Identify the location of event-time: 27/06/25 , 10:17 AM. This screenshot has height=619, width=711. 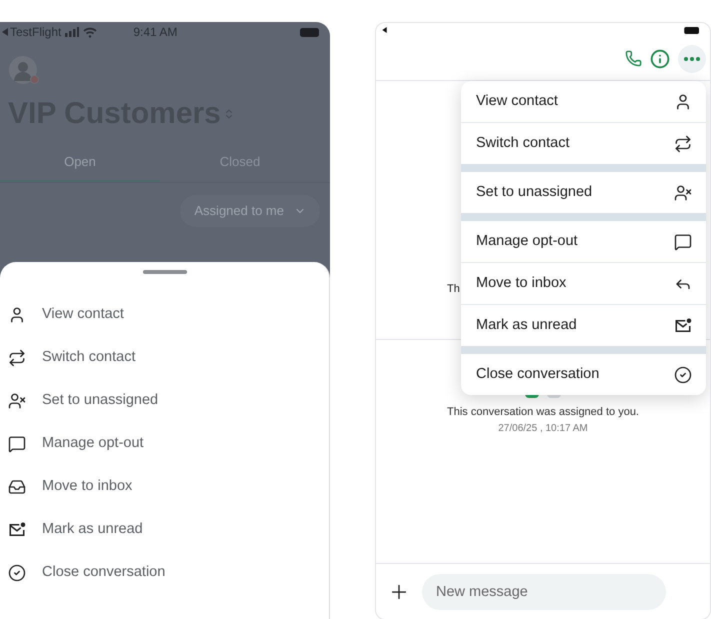
(543, 429).